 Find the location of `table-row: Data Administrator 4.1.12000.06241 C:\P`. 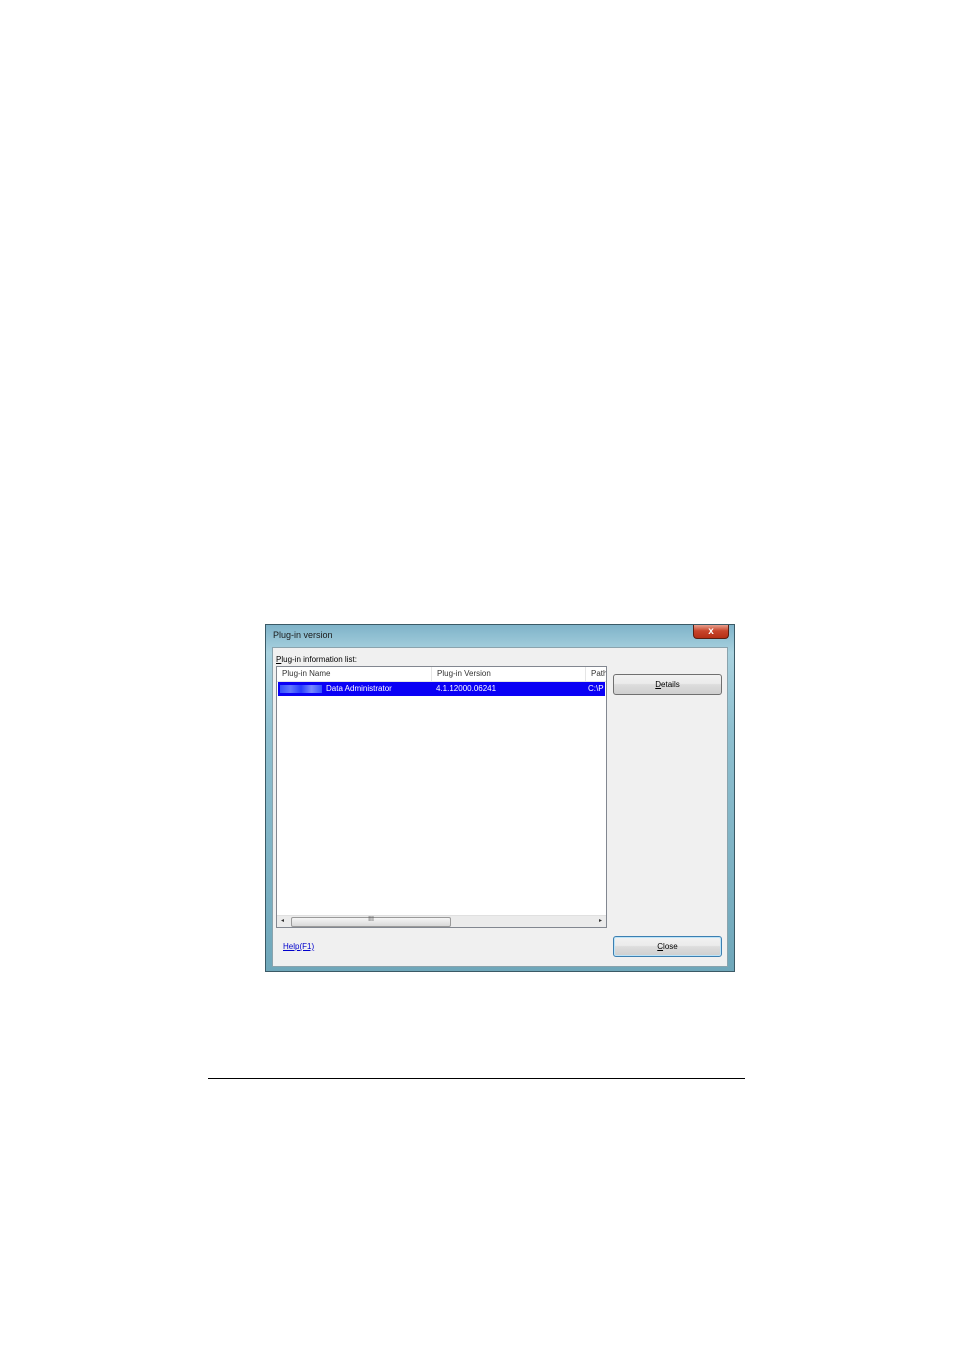

table-row: Data Administrator 4.1.12000.06241 C:\P is located at coordinates (441, 689).